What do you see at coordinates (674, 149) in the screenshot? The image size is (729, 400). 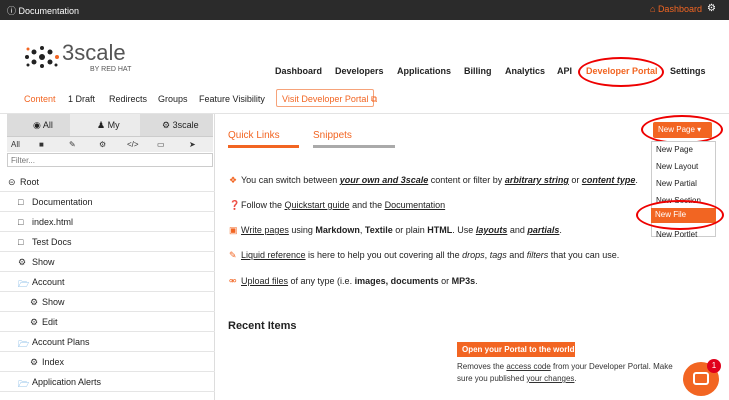 I see `menu-new-page: New Page` at bounding box center [674, 149].